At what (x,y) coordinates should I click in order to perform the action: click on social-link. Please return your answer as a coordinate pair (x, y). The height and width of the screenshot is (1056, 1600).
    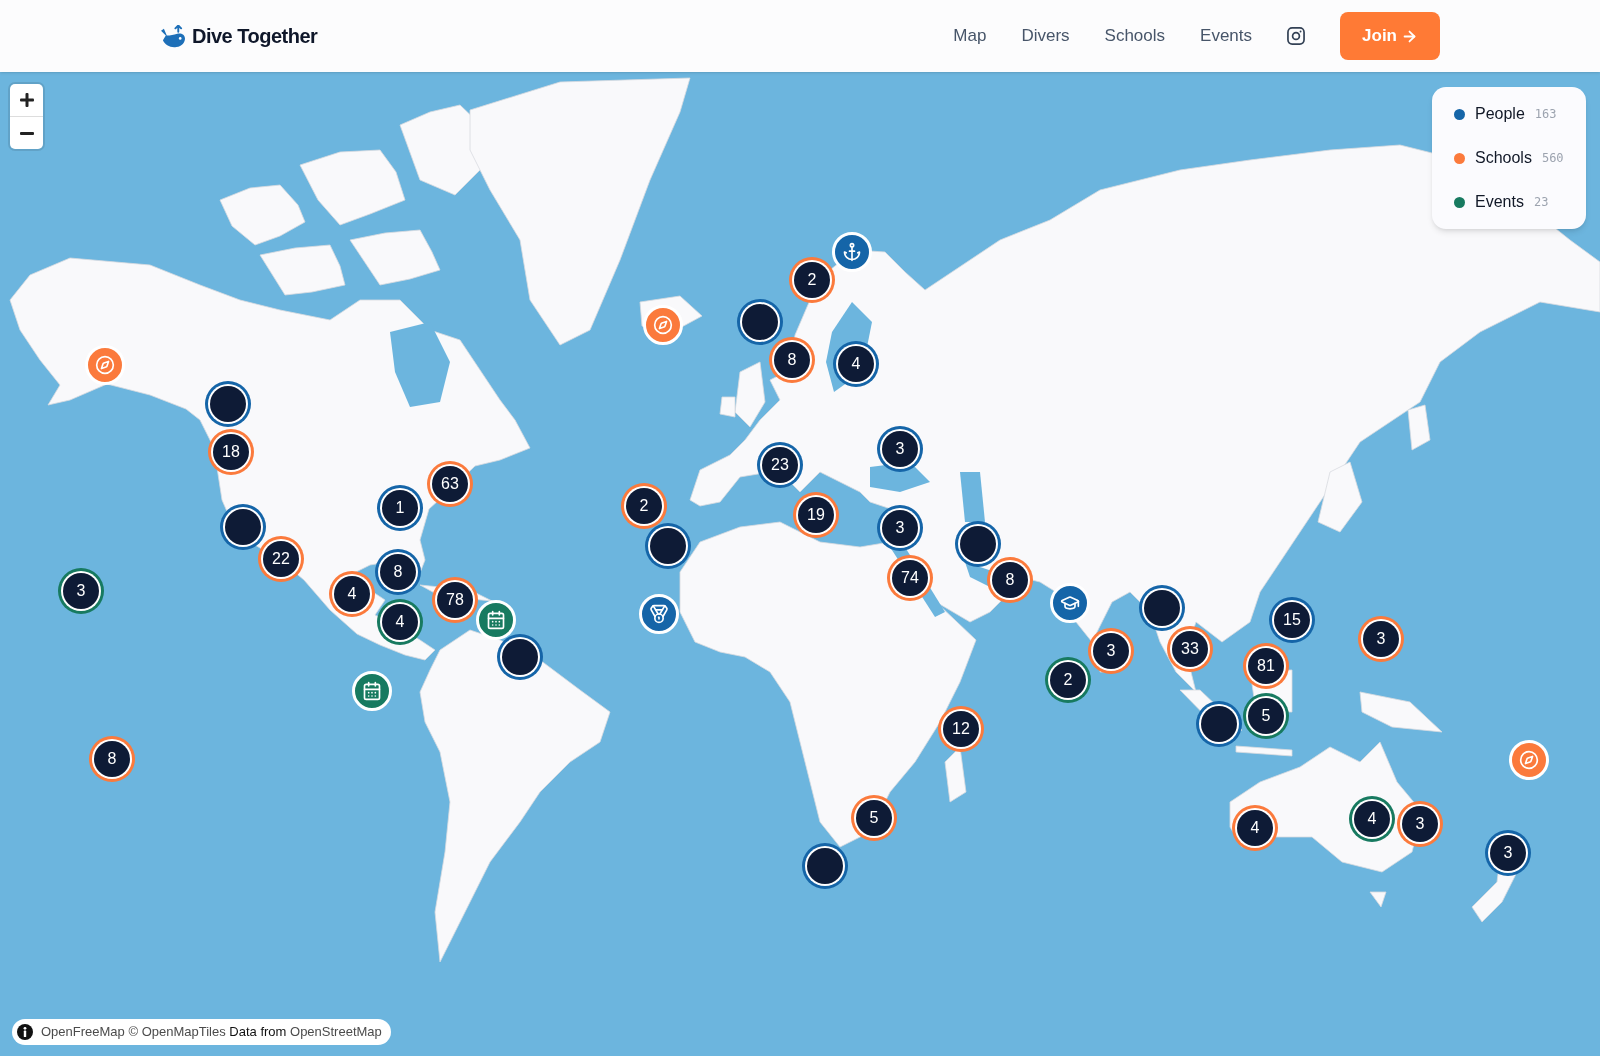
    Looking at the image, I should click on (1296, 36).